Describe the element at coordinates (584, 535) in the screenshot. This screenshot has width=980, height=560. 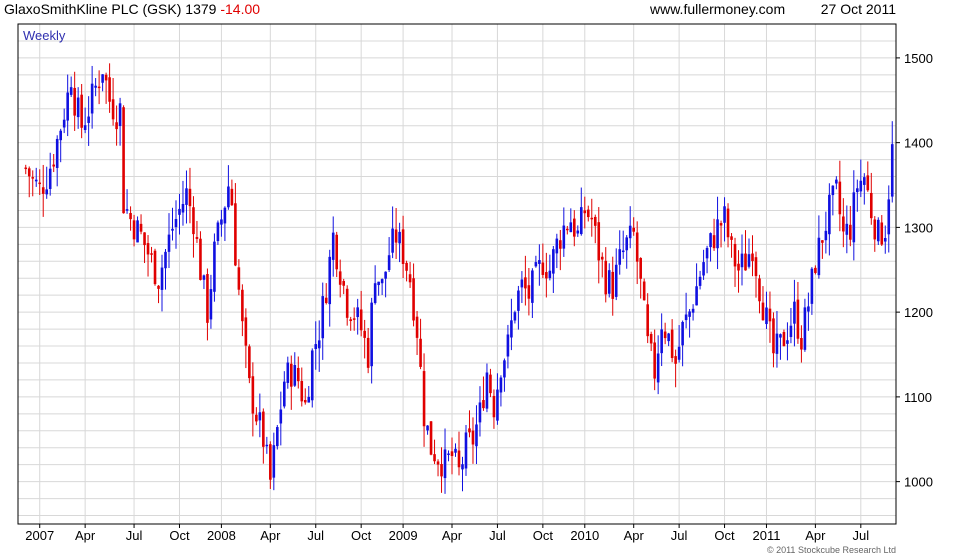
I see `x-tick-label: 2010` at that location.